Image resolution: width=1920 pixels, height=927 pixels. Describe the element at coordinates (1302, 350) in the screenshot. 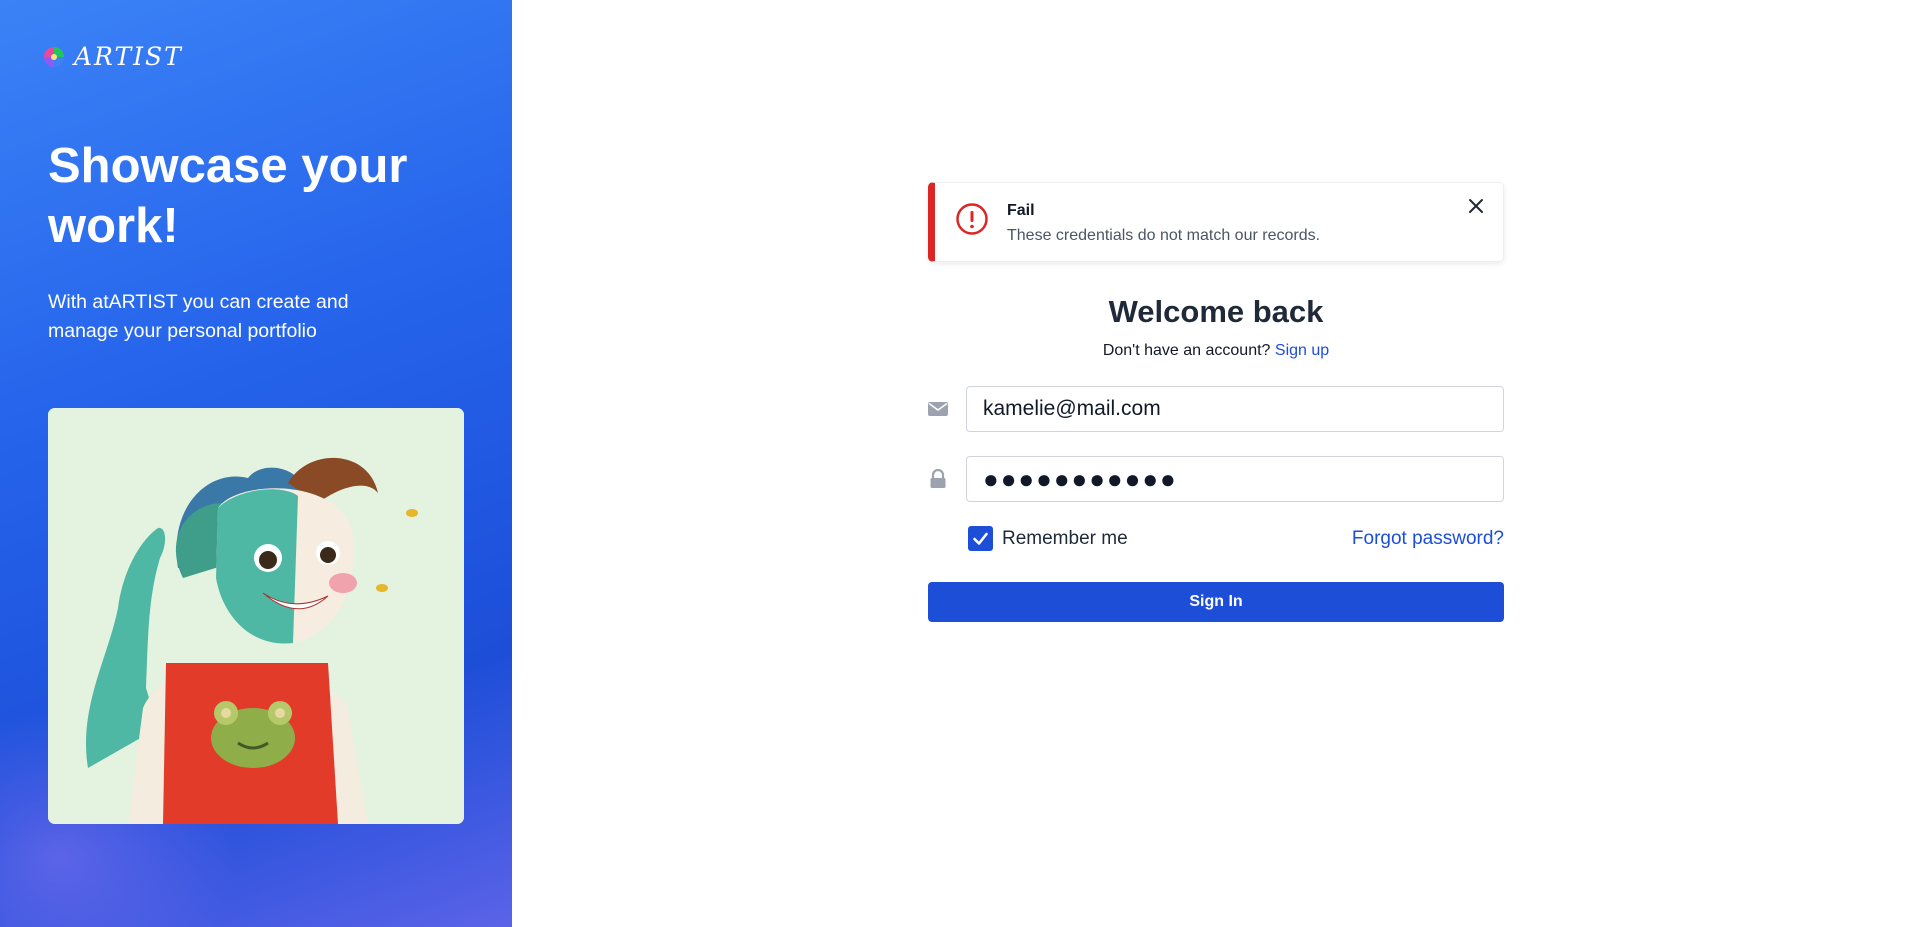

I see `signup-link: Sign up` at that location.